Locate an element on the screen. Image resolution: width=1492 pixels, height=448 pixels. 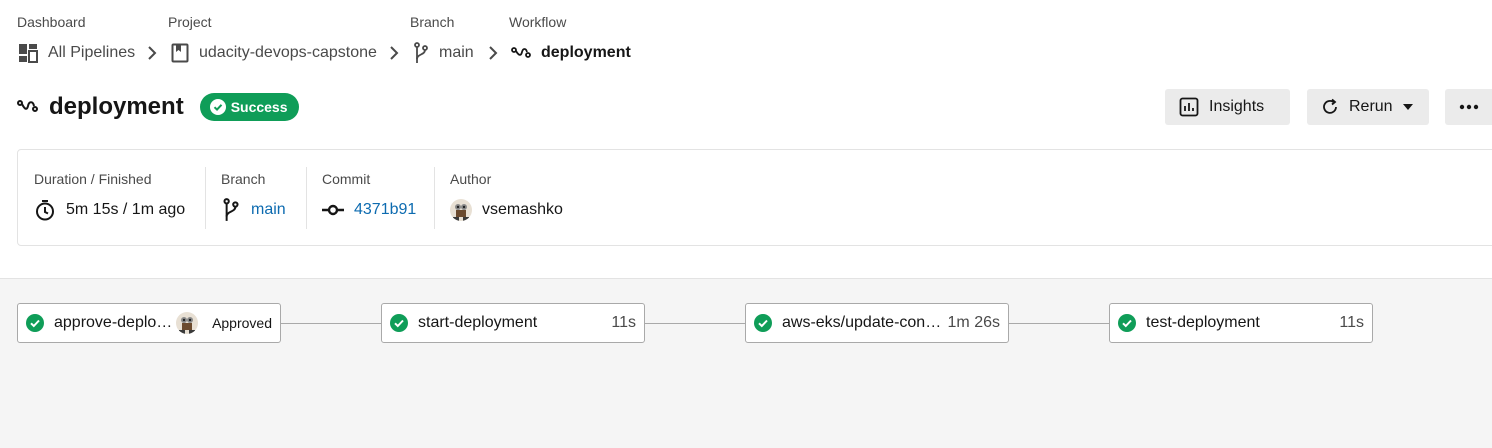
job-test-deployment: test-deployment 11s is located at coordinates (1241, 323).